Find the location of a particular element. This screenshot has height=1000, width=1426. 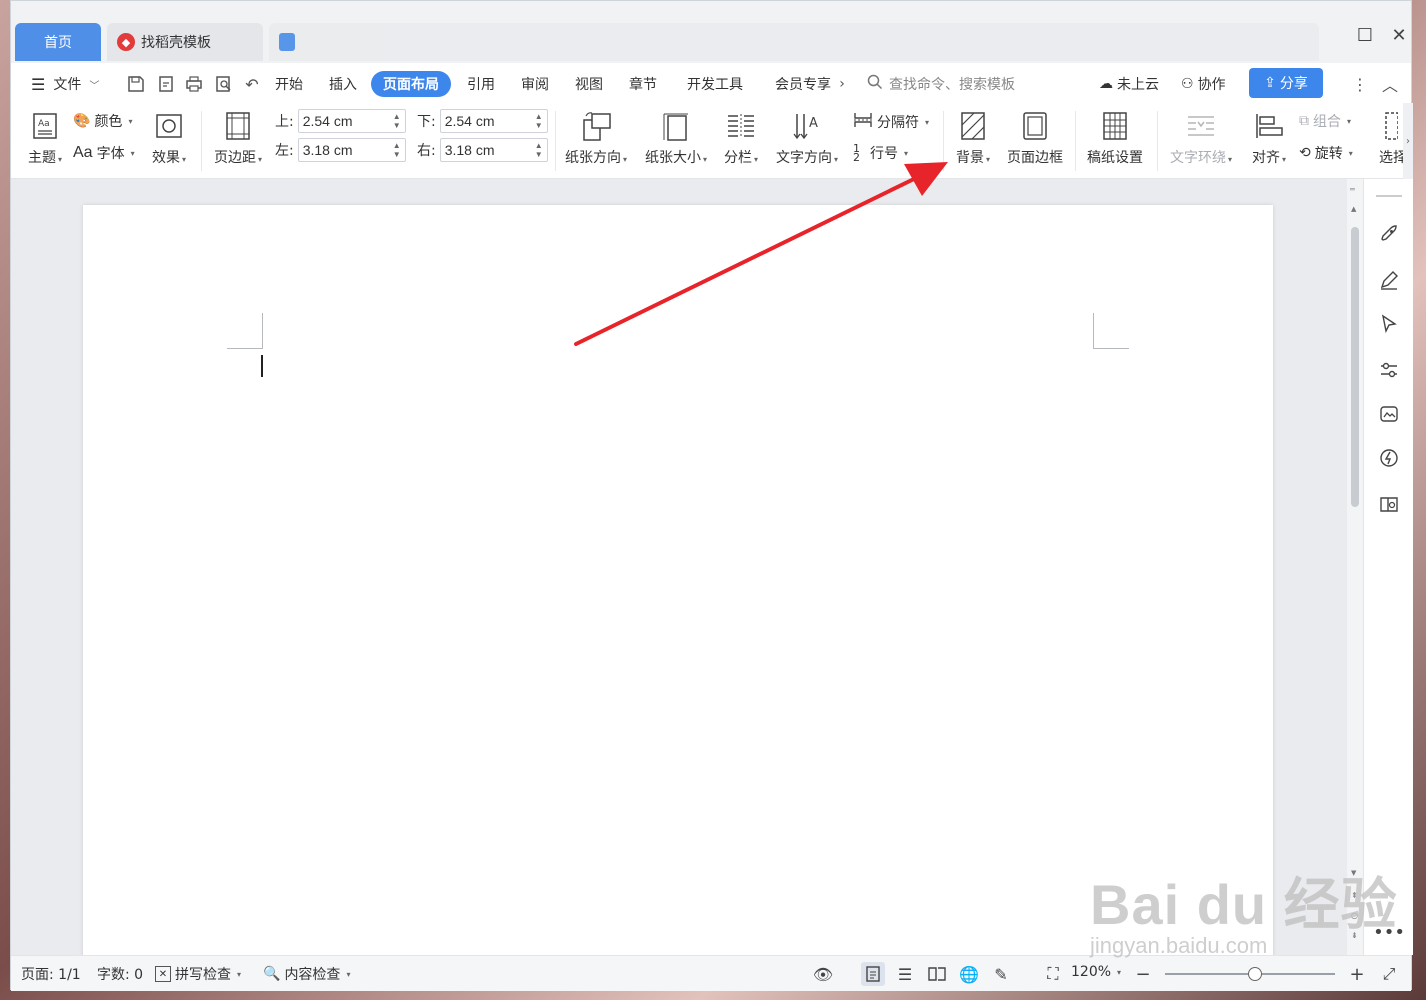

zoom-level-label: 120% is located at coordinates (1091, 972).